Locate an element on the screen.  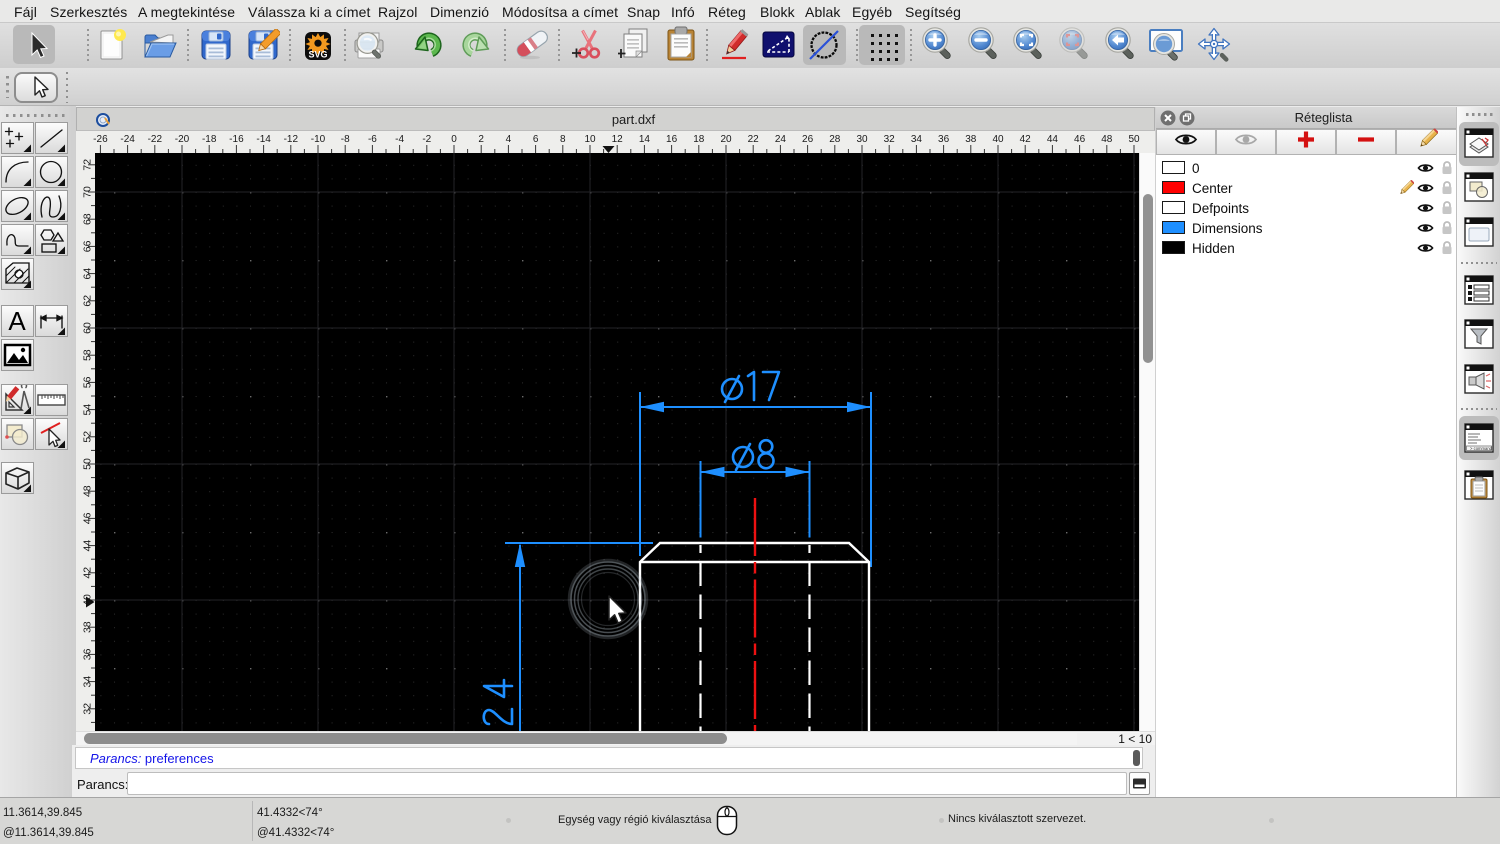
svg-text: 8 is located at coordinates (563, 139).